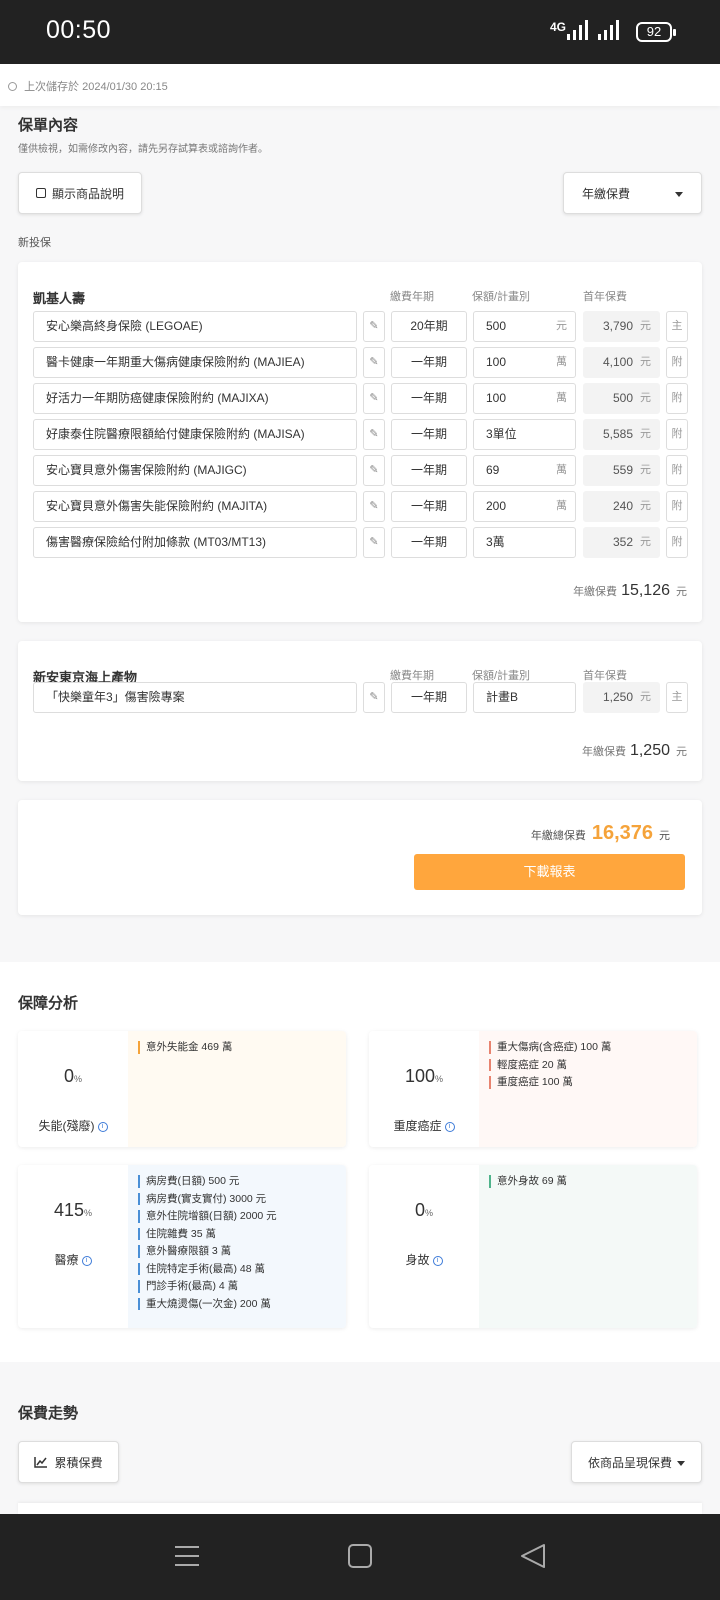  What do you see at coordinates (524, 542) in the screenshot?
I see `coverage-amount: 3萬` at bounding box center [524, 542].